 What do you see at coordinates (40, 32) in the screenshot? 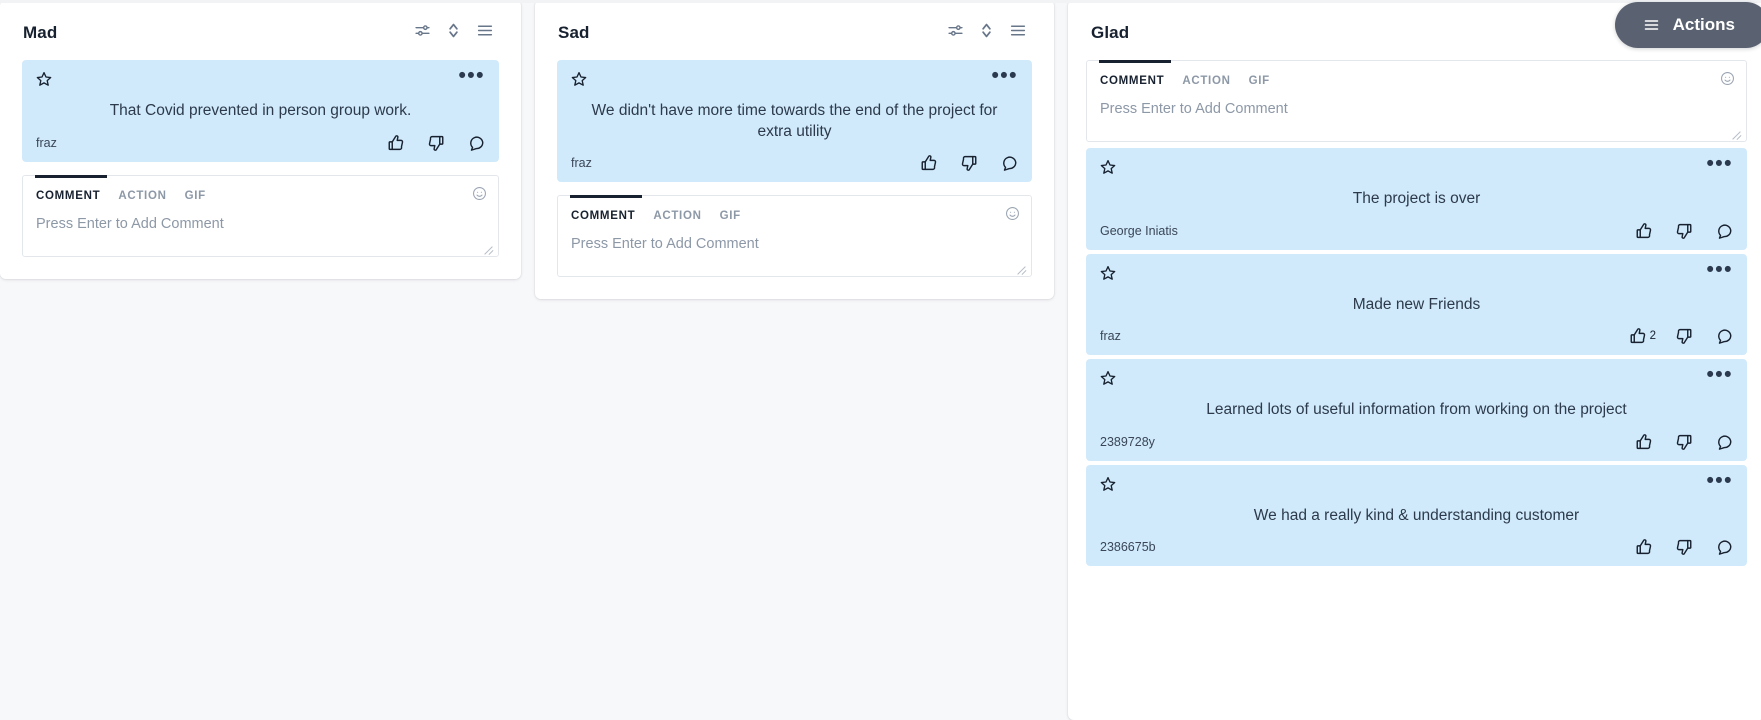
I see `column-title-mad: Mad` at bounding box center [40, 32].